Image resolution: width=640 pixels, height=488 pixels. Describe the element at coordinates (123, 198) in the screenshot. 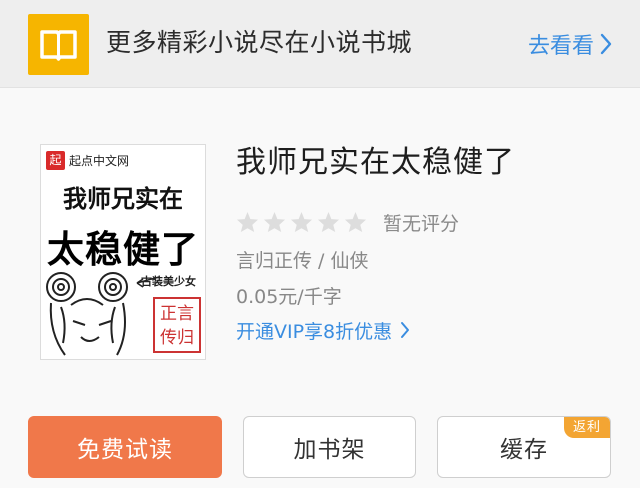

I see `cover-title-line1: 我师兄实在` at that location.